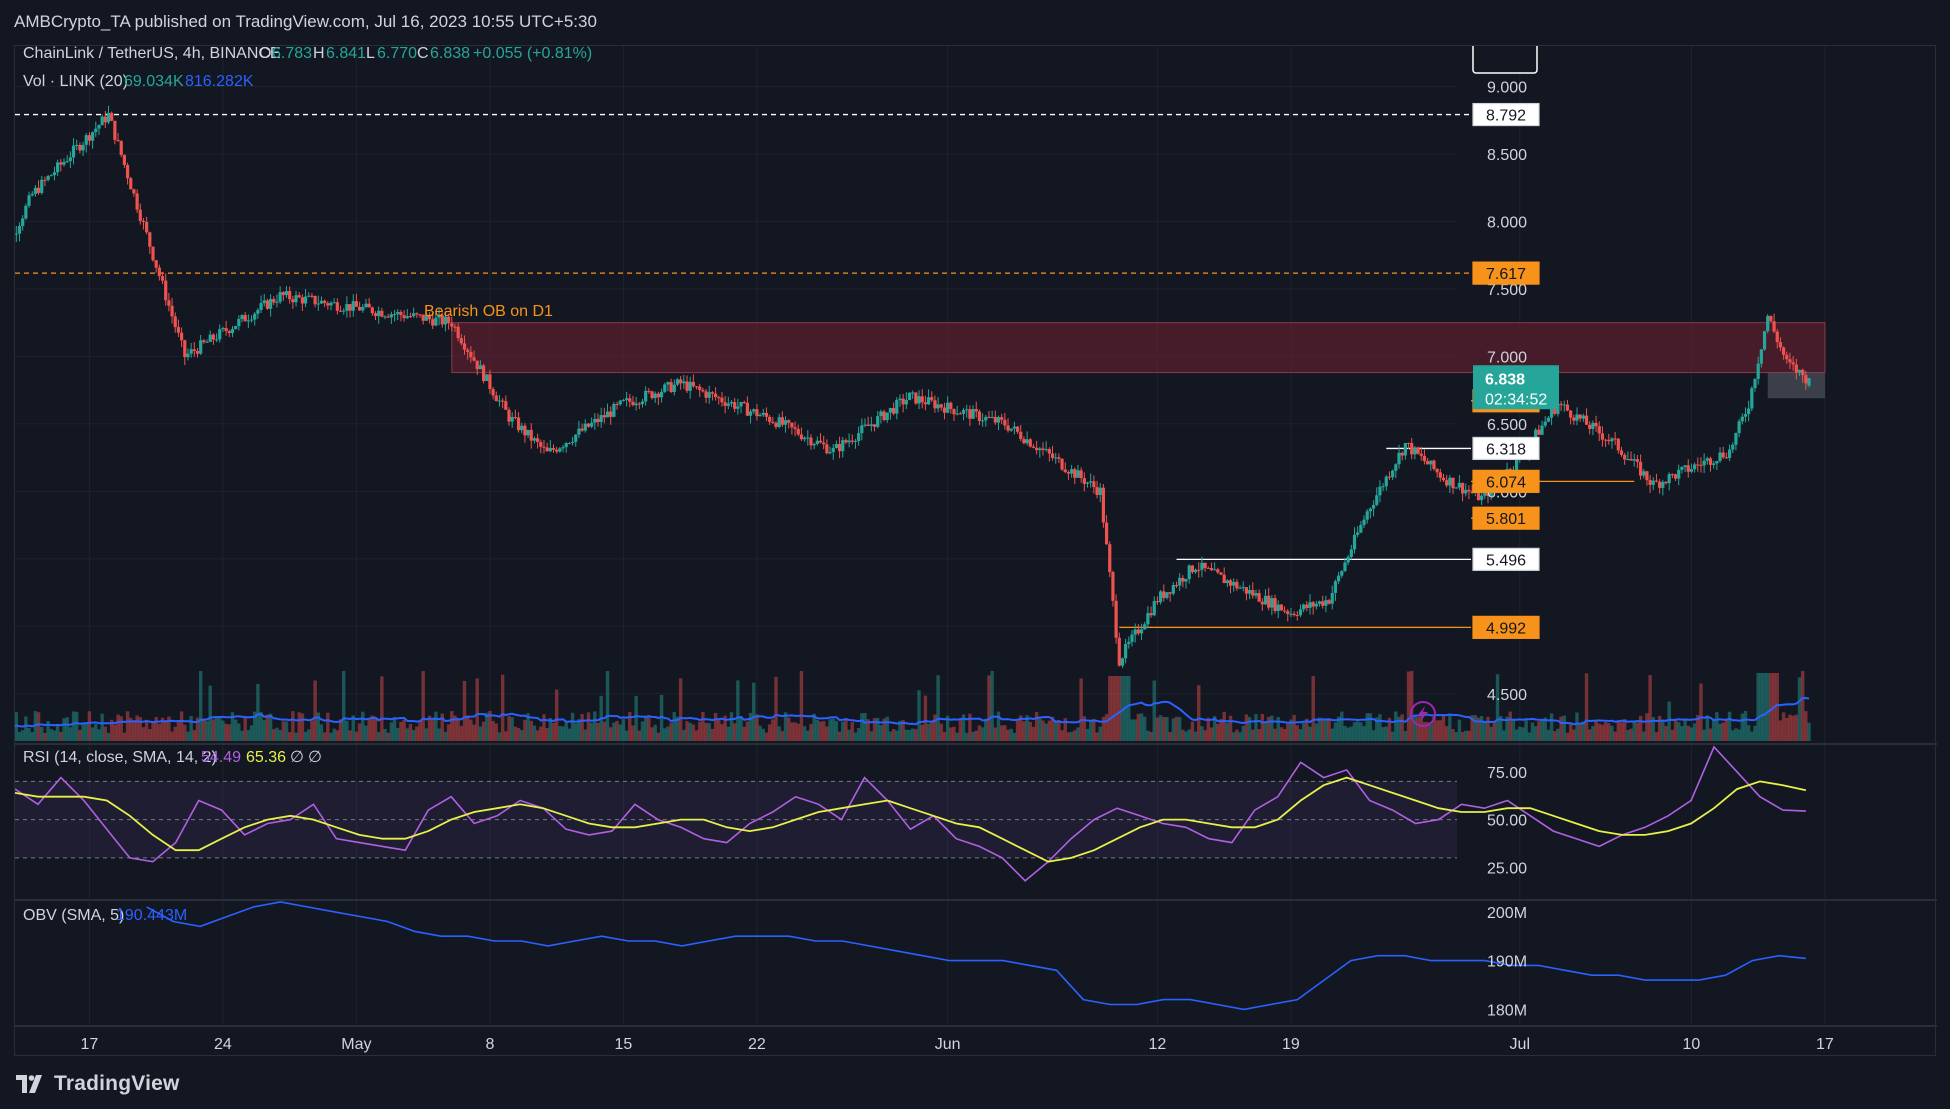  I want to click on tradingview-logo: TradingView, so click(98, 1084).